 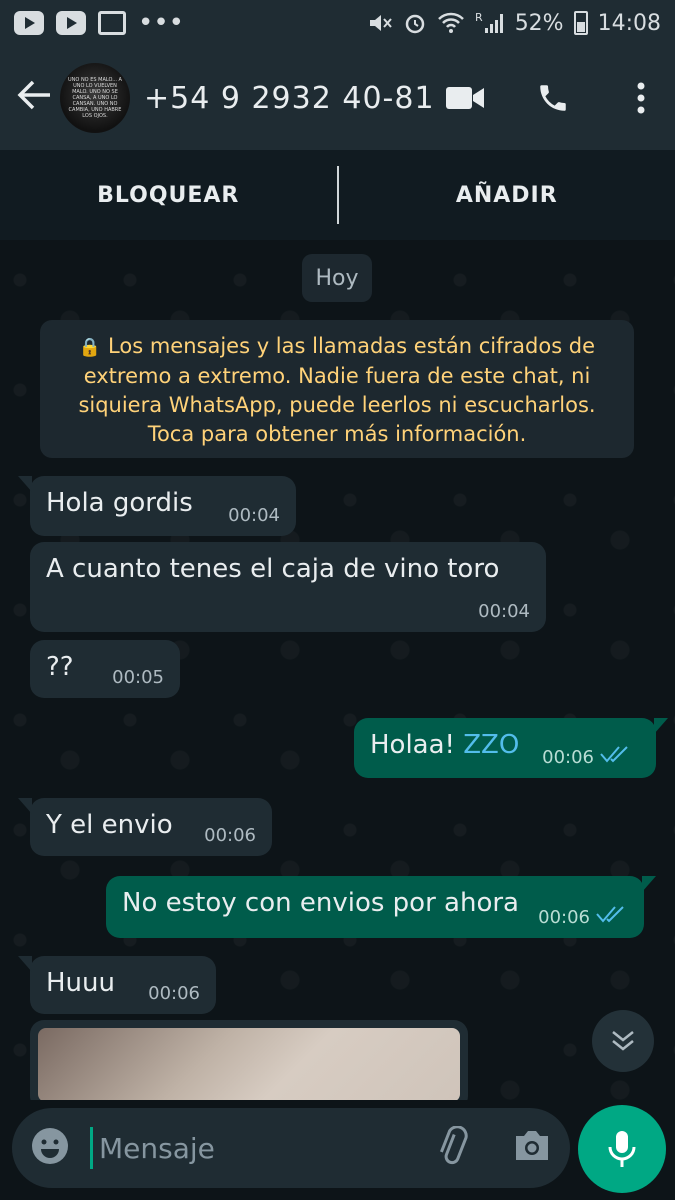 What do you see at coordinates (412, 745) in the screenshot?
I see `message-text: Holaa!` at bounding box center [412, 745].